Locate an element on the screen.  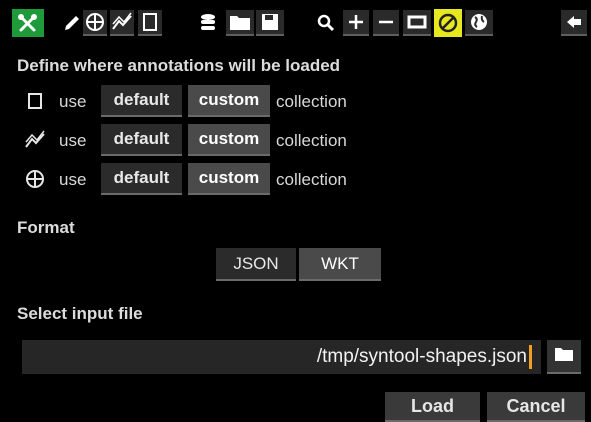
format-json-button: JSON is located at coordinates (256, 264).